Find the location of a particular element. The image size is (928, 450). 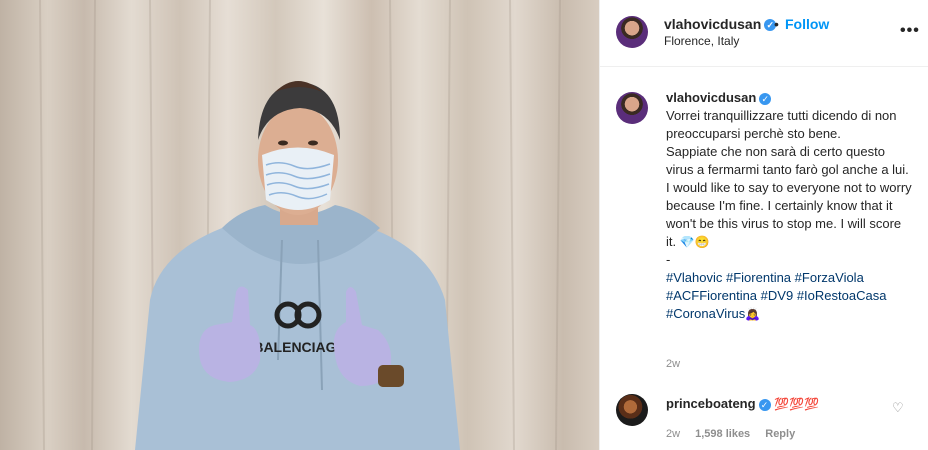

hashtag-link: #IoRestoaCasa is located at coordinates (842, 295).